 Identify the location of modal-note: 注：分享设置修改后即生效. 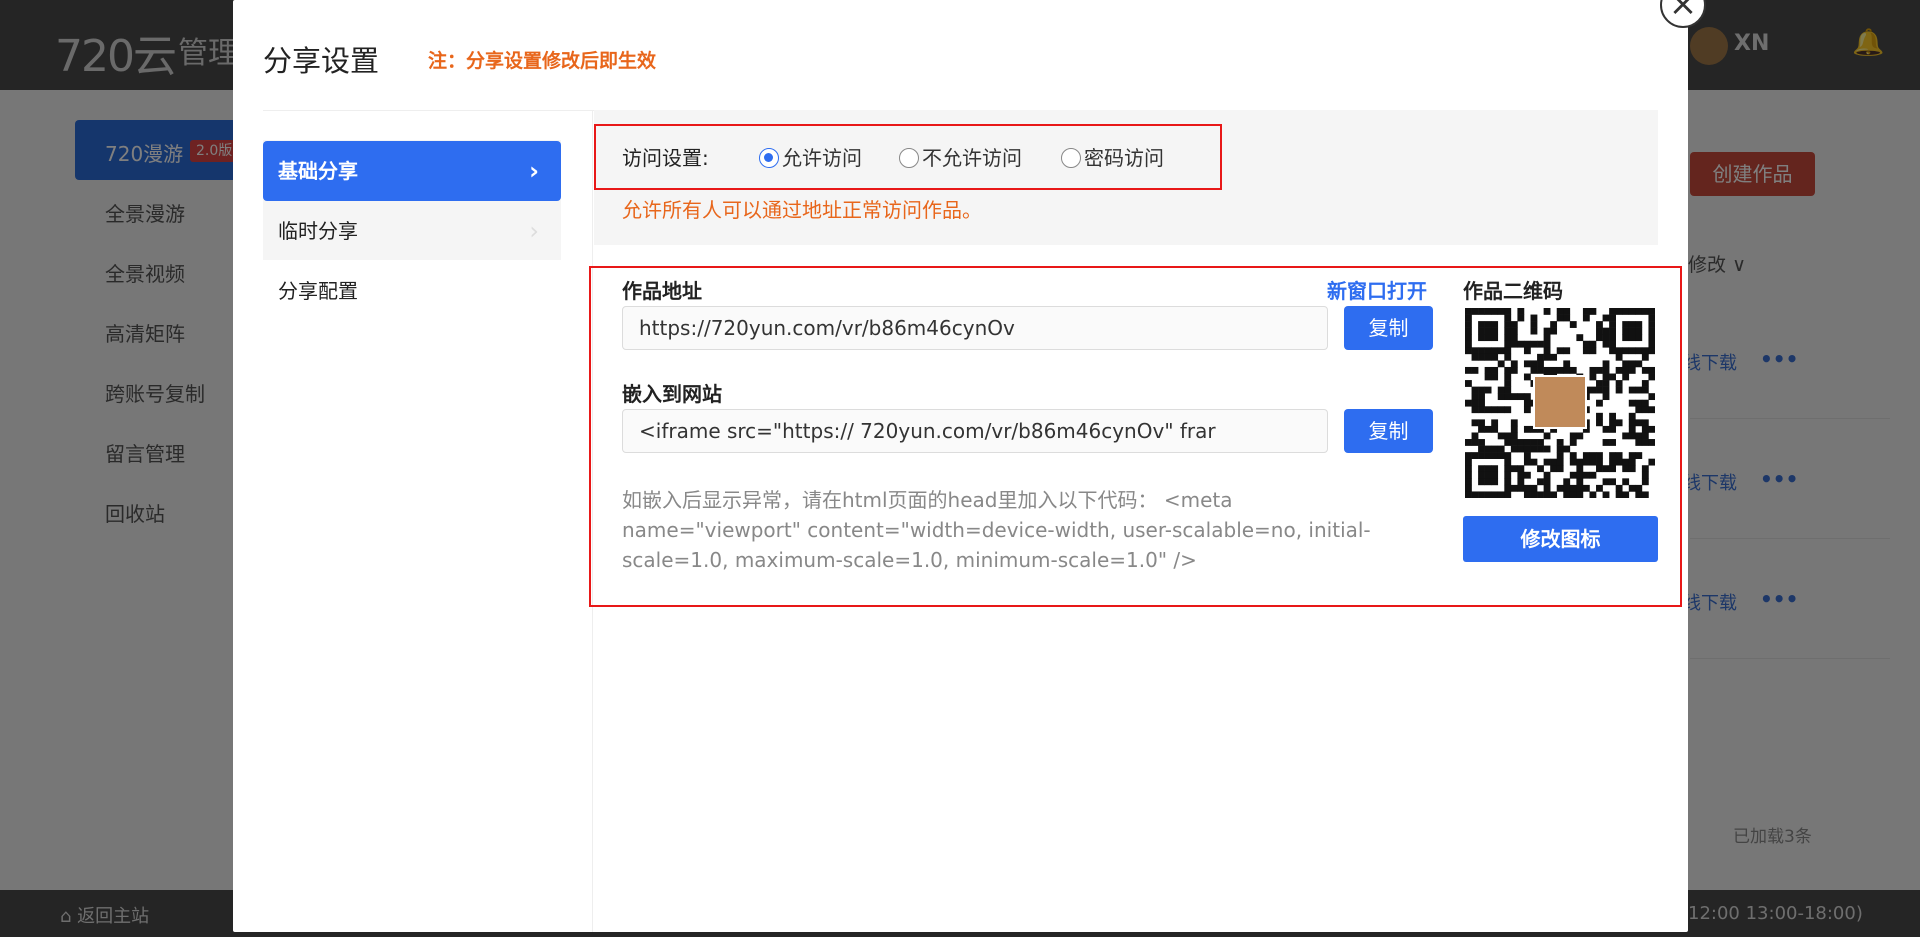
(542, 61).